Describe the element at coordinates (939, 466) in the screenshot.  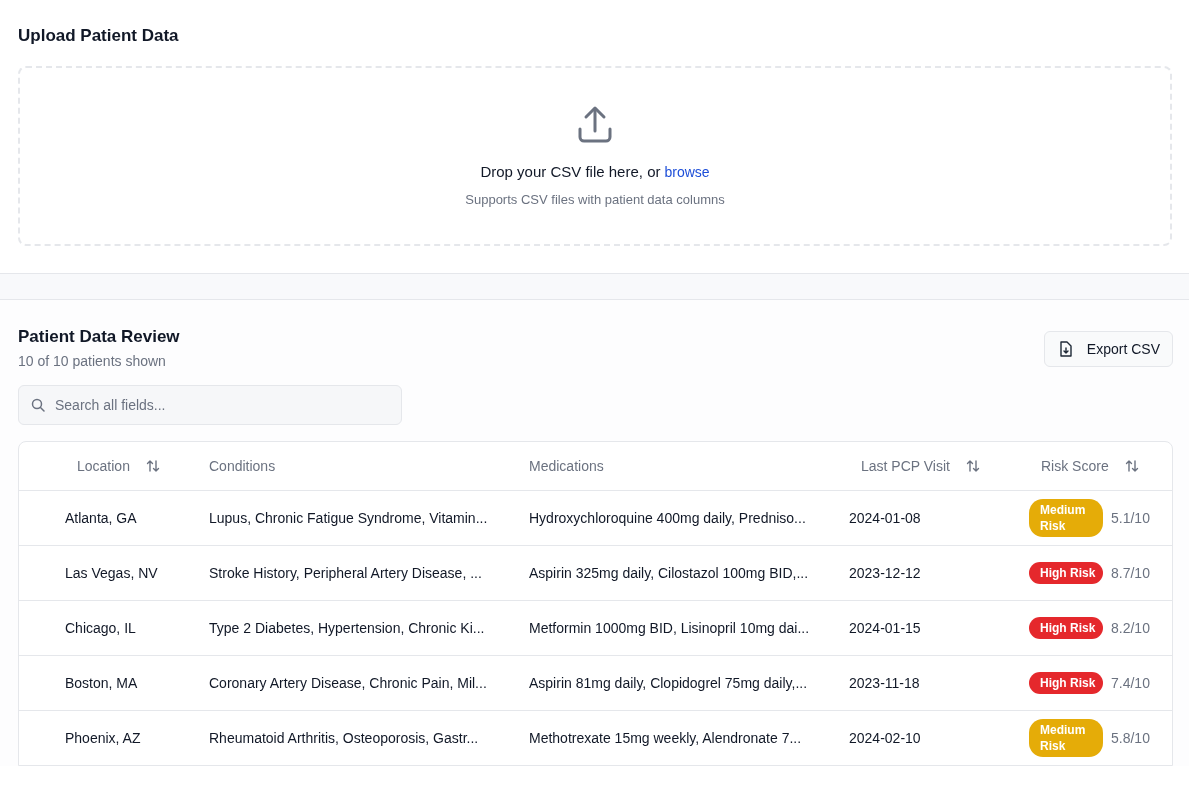
I see `column-header: Last PCP Visit` at that location.